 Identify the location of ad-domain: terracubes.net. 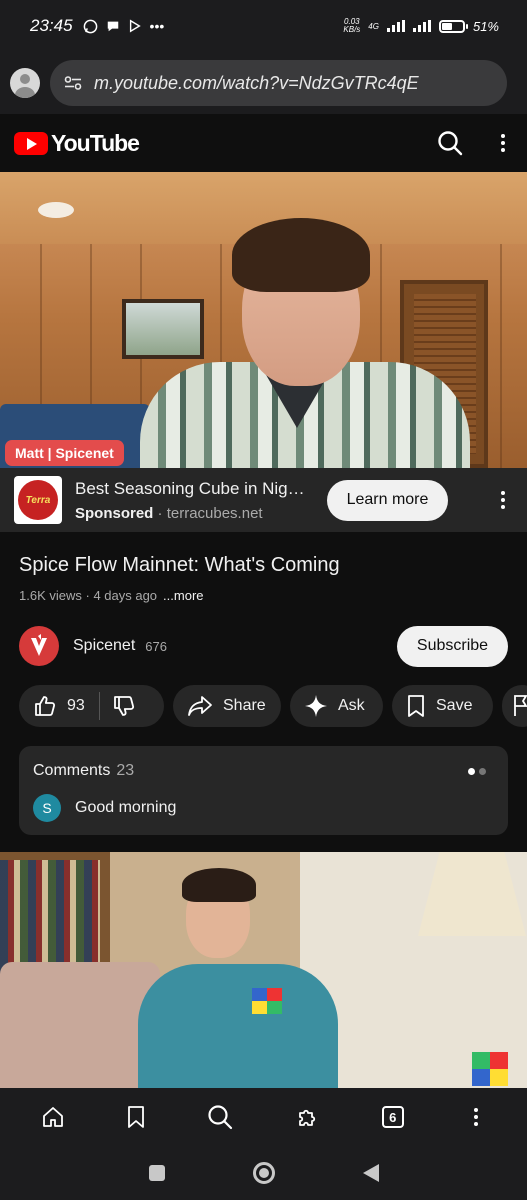
(214, 513).